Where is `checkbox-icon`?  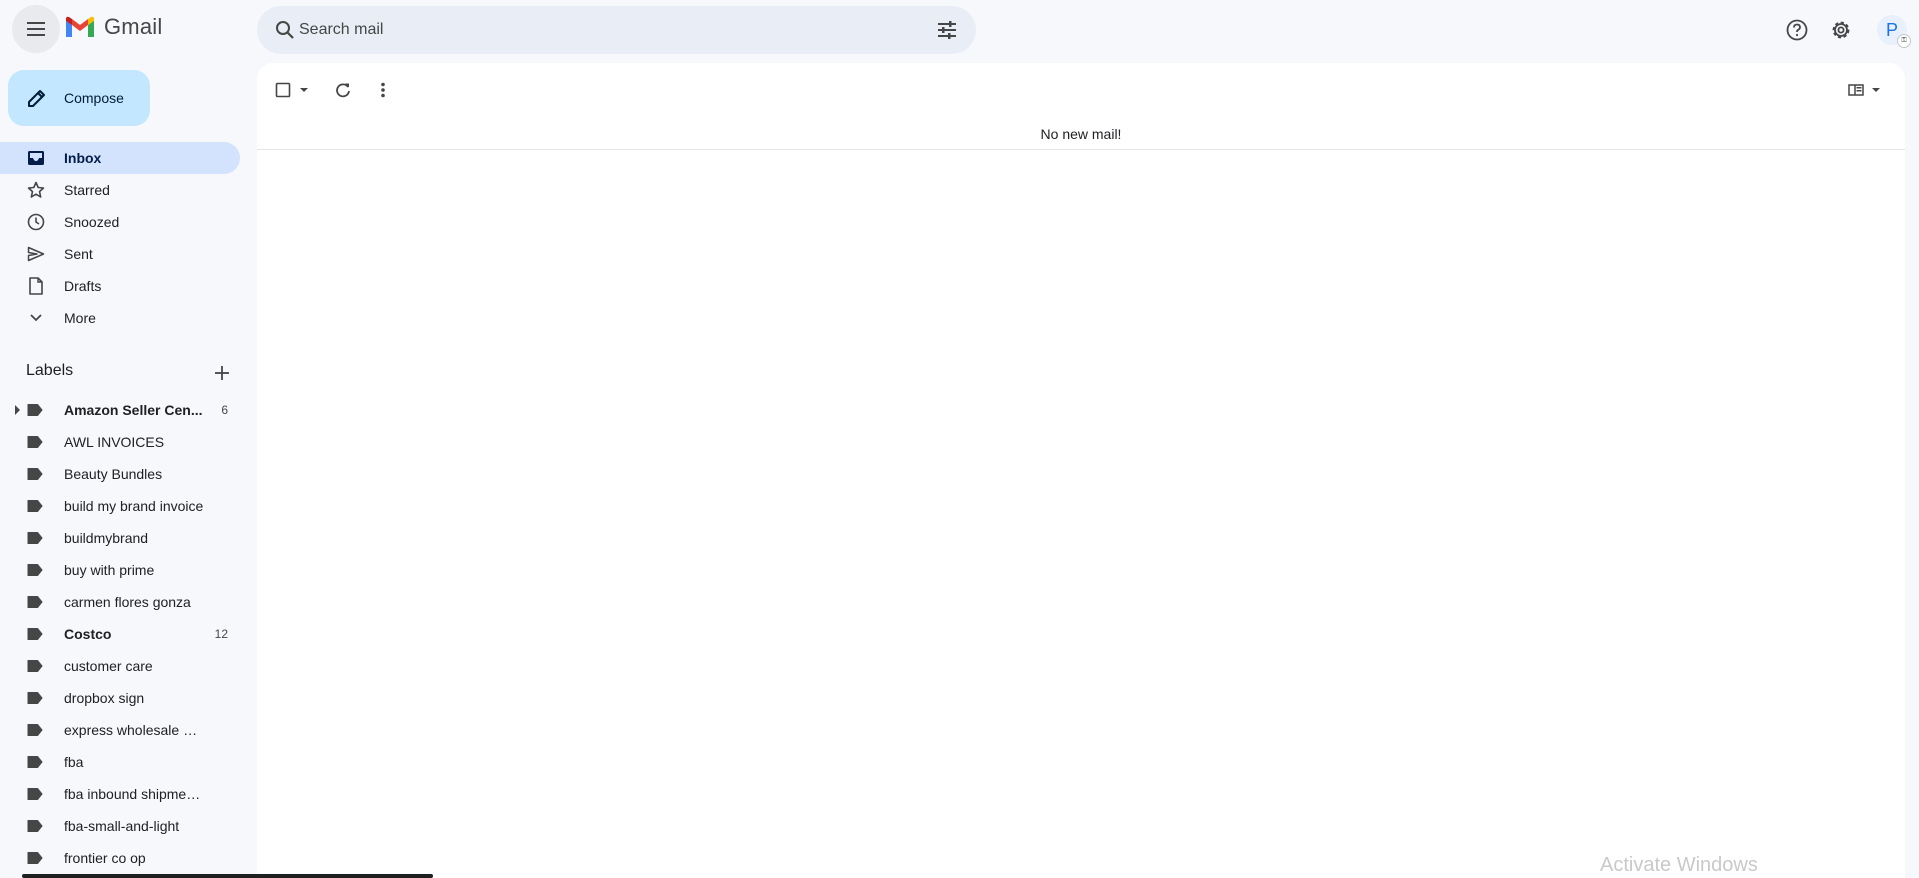
checkbox-icon is located at coordinates (283, 90).